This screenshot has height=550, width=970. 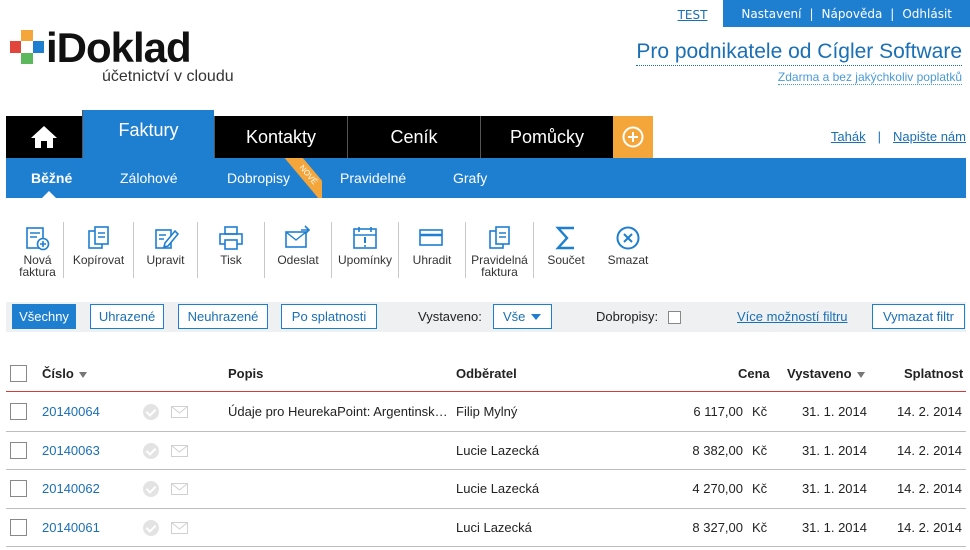 What do you see at coordinates (49, 194) in the screenshot?
I see `active-caret` at bounding box center [49, 194].